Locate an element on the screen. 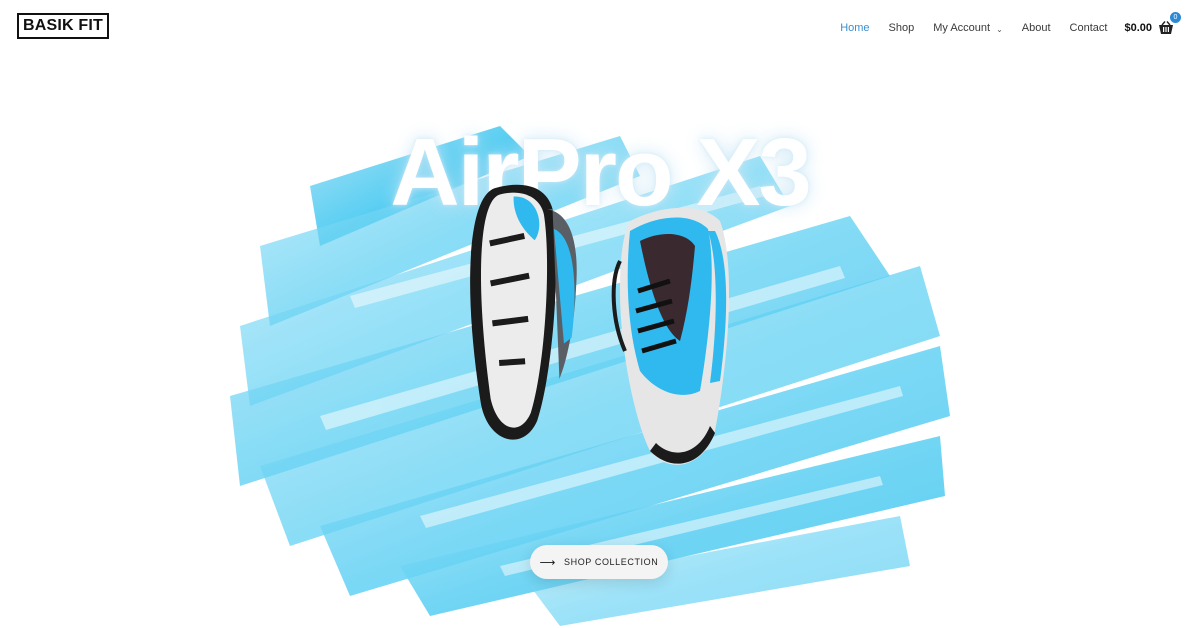 The height and width of the screenshot is (628, 1200). arrow-right-icon: ⟶ is located at coordinates (547, 562).